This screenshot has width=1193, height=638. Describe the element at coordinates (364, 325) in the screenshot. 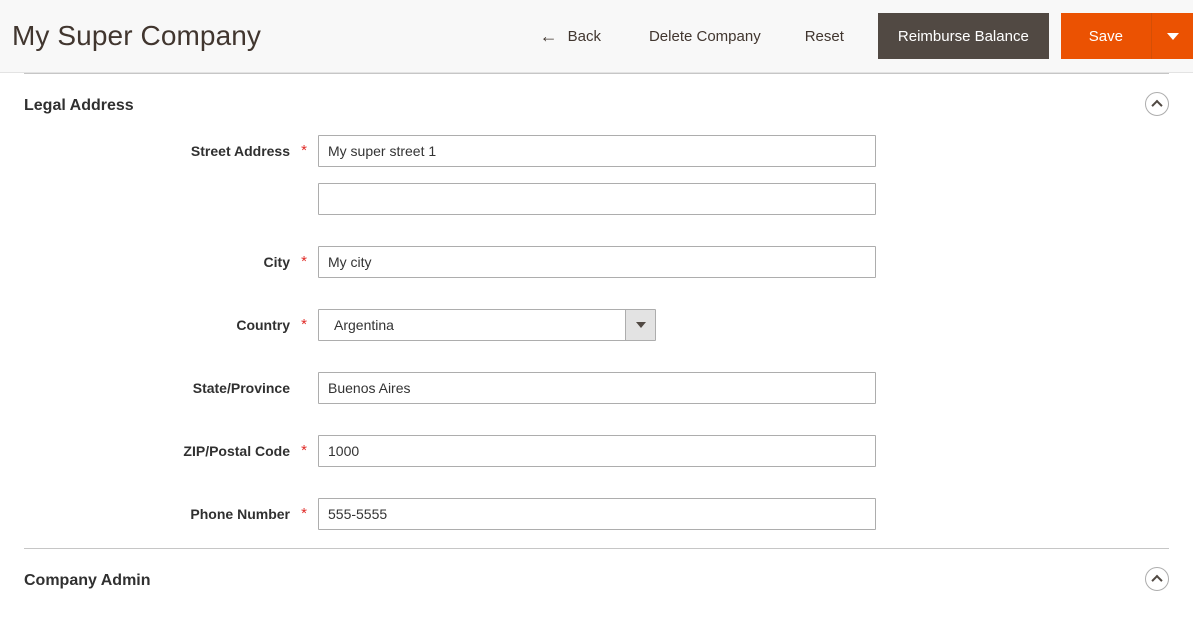

I see `country-select-value: Argentina` at that location.